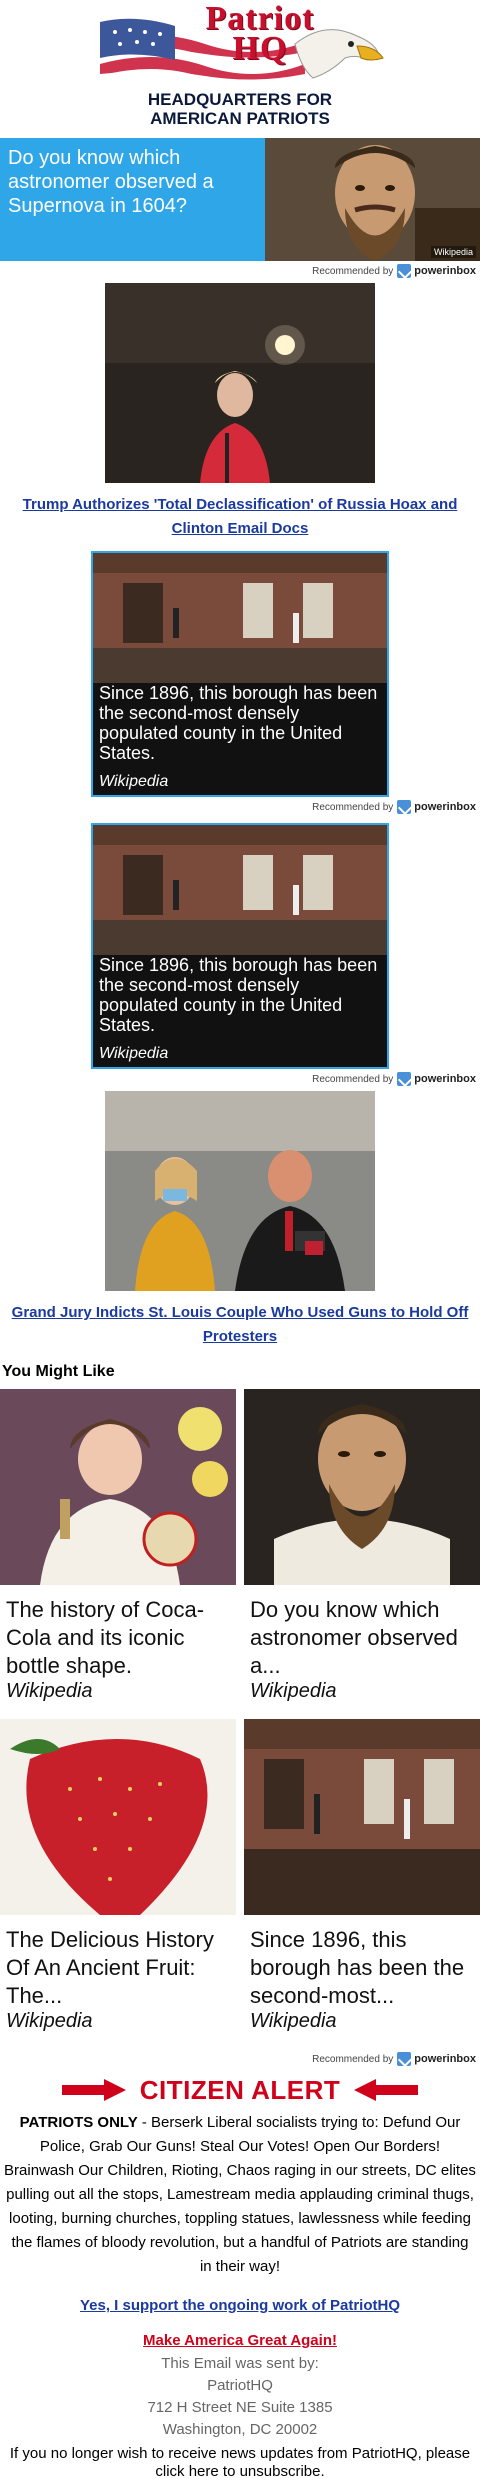 This screenshot has height=2478, width=480. I want to click on card-borough-image, so click(362, 1817).